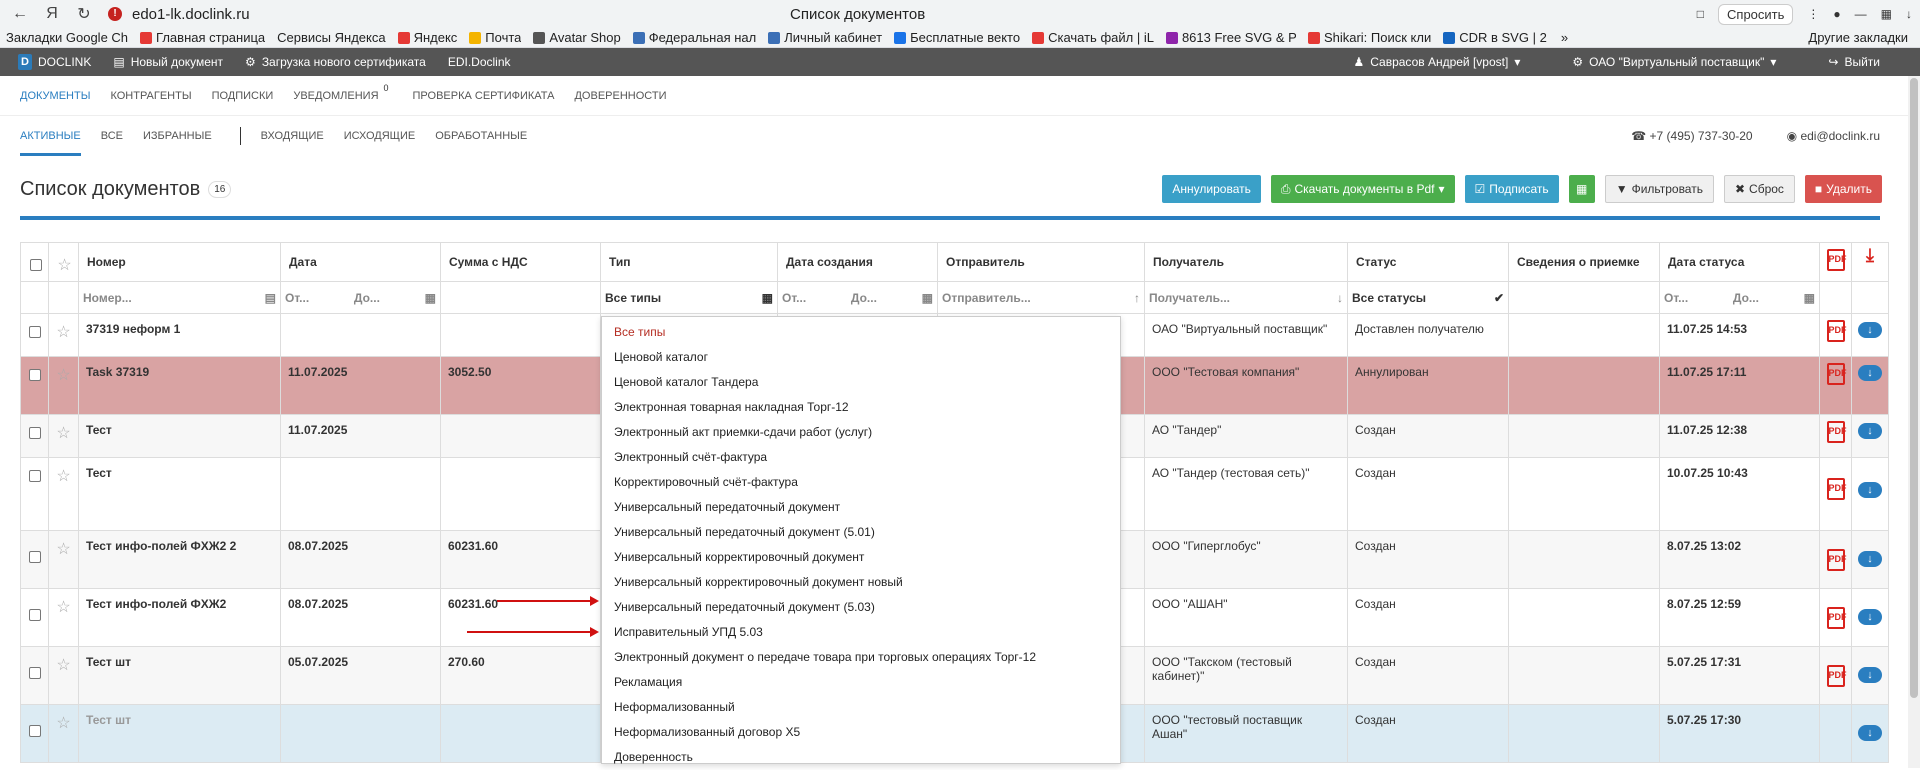 The height and width of the screenshot is (770, 1920). I want to click on type-option: Все типы, so click(861, 332).